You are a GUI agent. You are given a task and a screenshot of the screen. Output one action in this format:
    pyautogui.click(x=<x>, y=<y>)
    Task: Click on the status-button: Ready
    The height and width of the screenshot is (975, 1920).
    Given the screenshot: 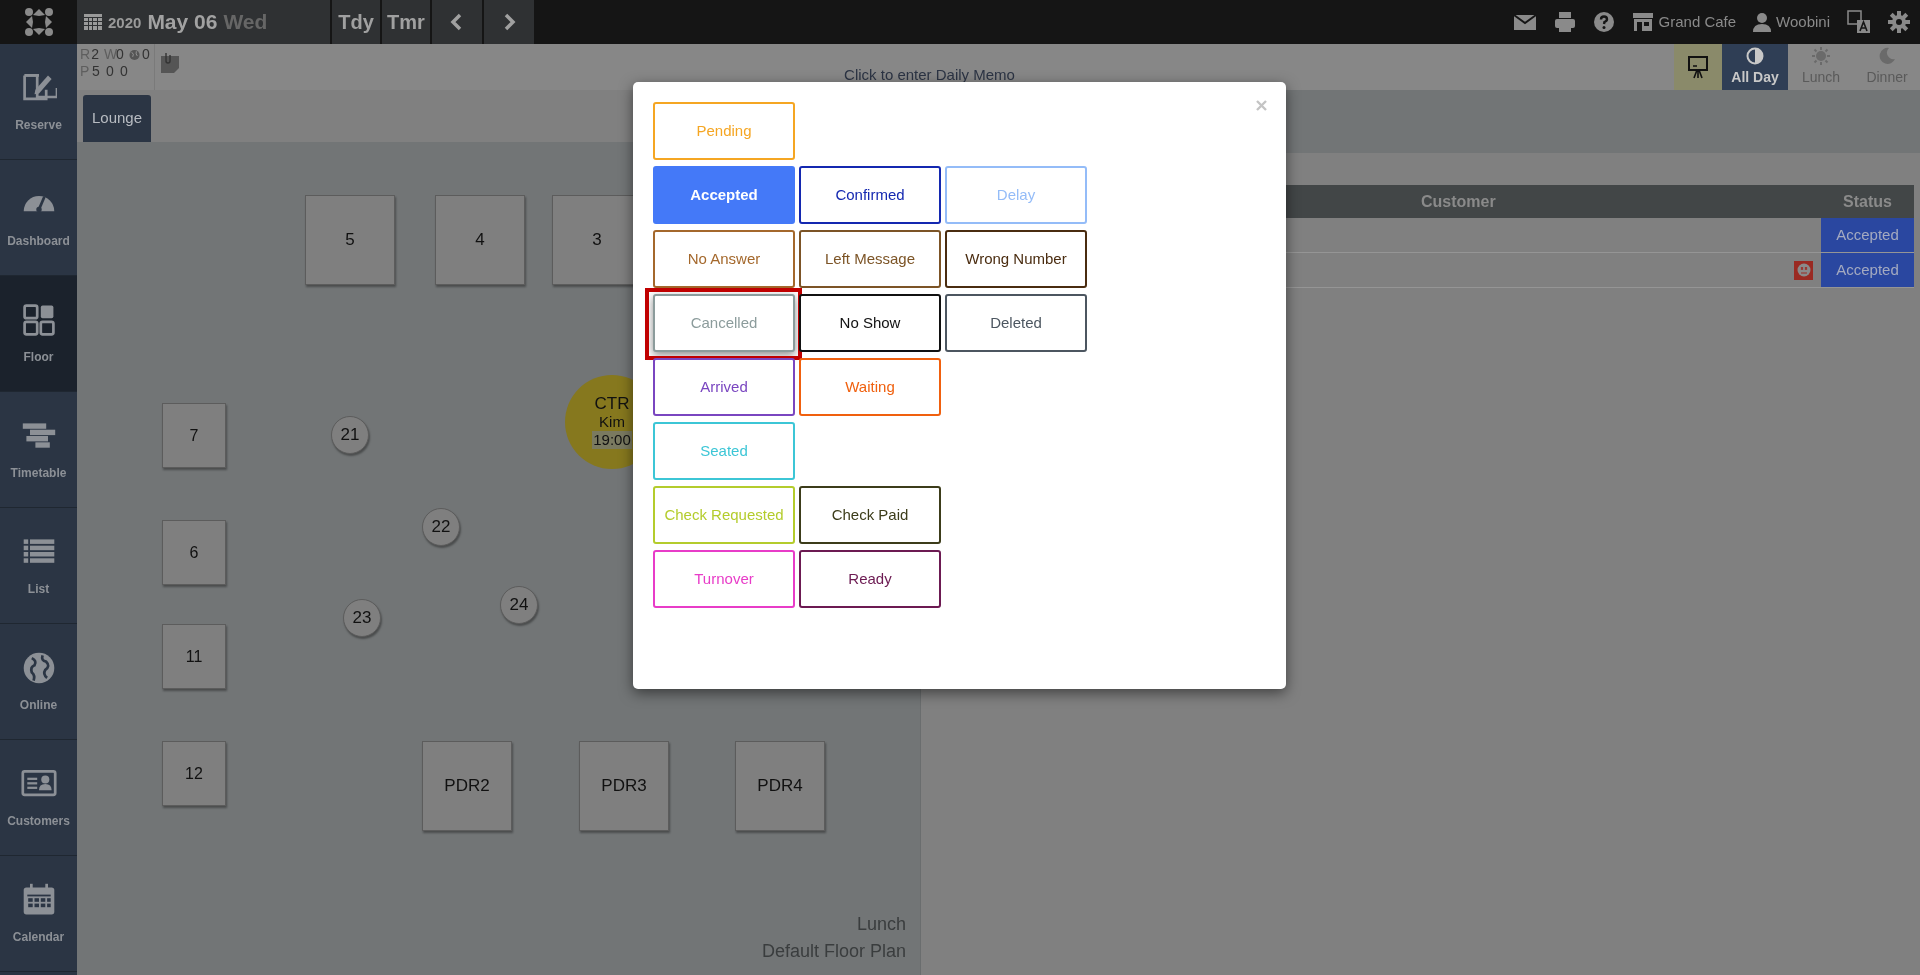 What is the action you would take?
    pyautogui.click(x=870, y=579)
    